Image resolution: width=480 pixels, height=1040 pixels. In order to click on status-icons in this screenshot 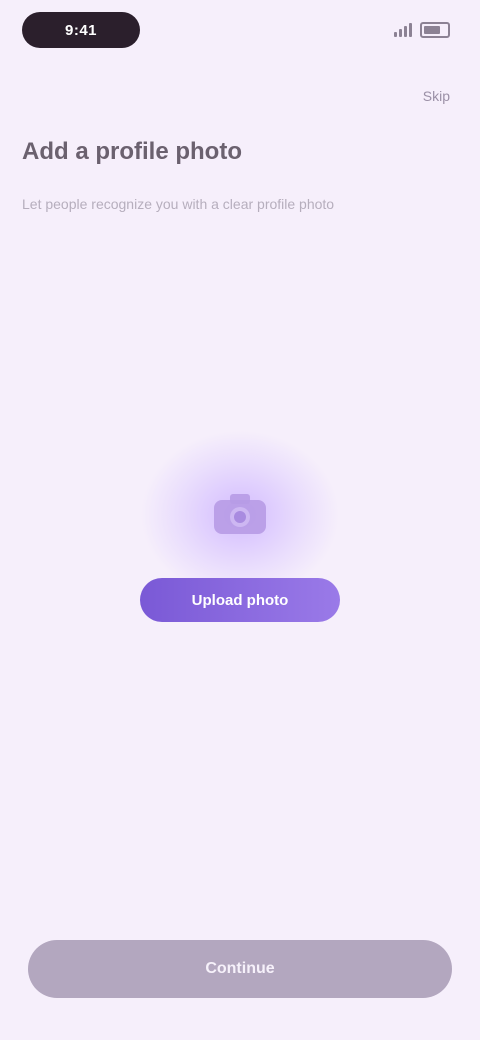, I will do `click(422, 30)`.